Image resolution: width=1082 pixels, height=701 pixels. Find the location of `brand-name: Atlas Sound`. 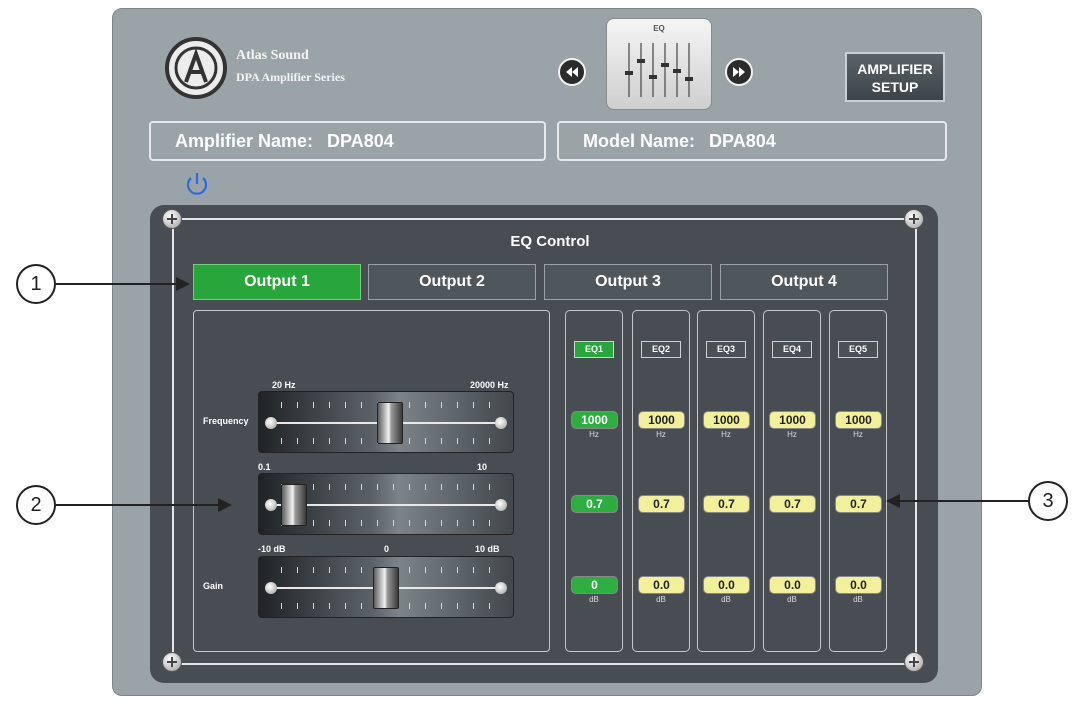

brand-name: Atlas Sound is located at coordinates (272, 55).